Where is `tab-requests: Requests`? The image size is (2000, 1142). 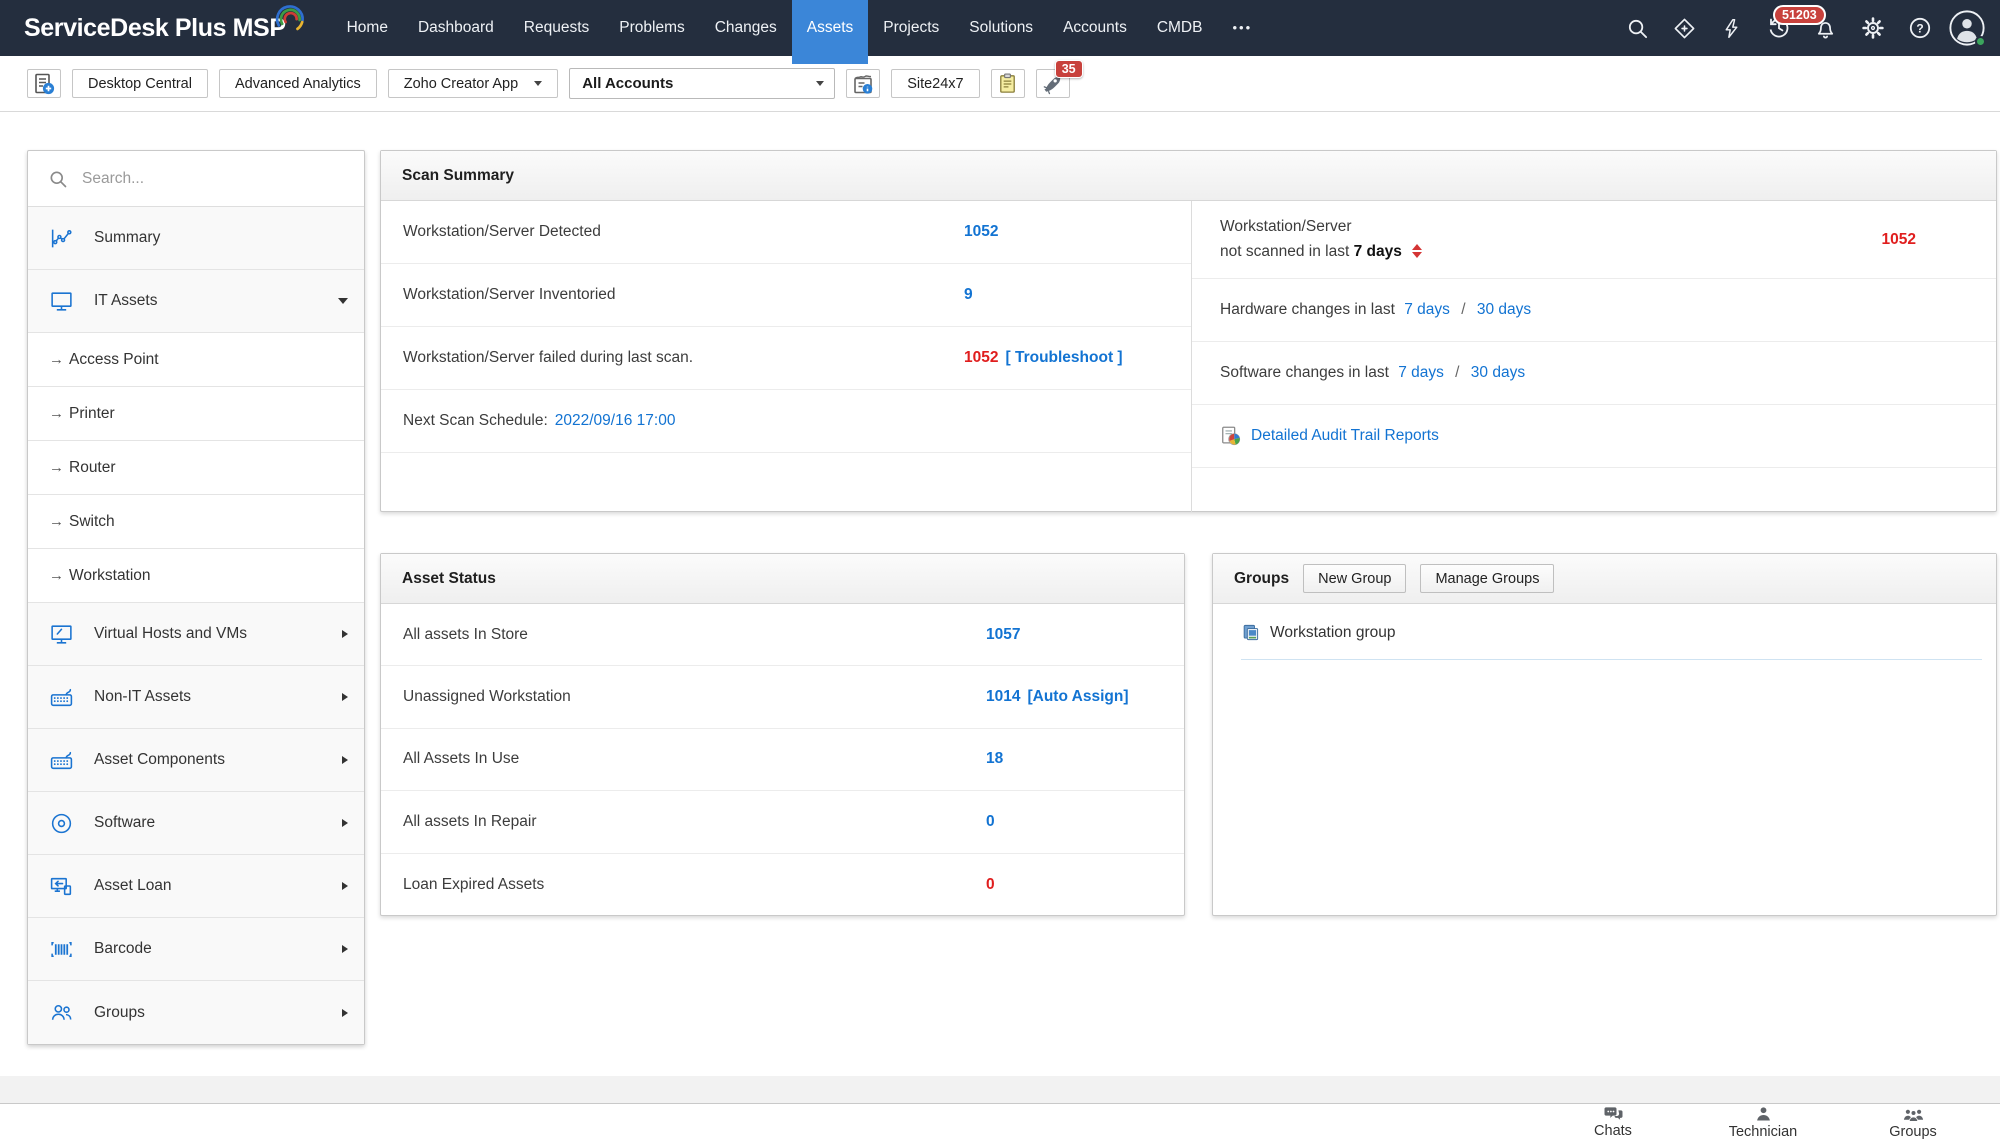
tab-requests: Requests is located at coordinates (556, 28).